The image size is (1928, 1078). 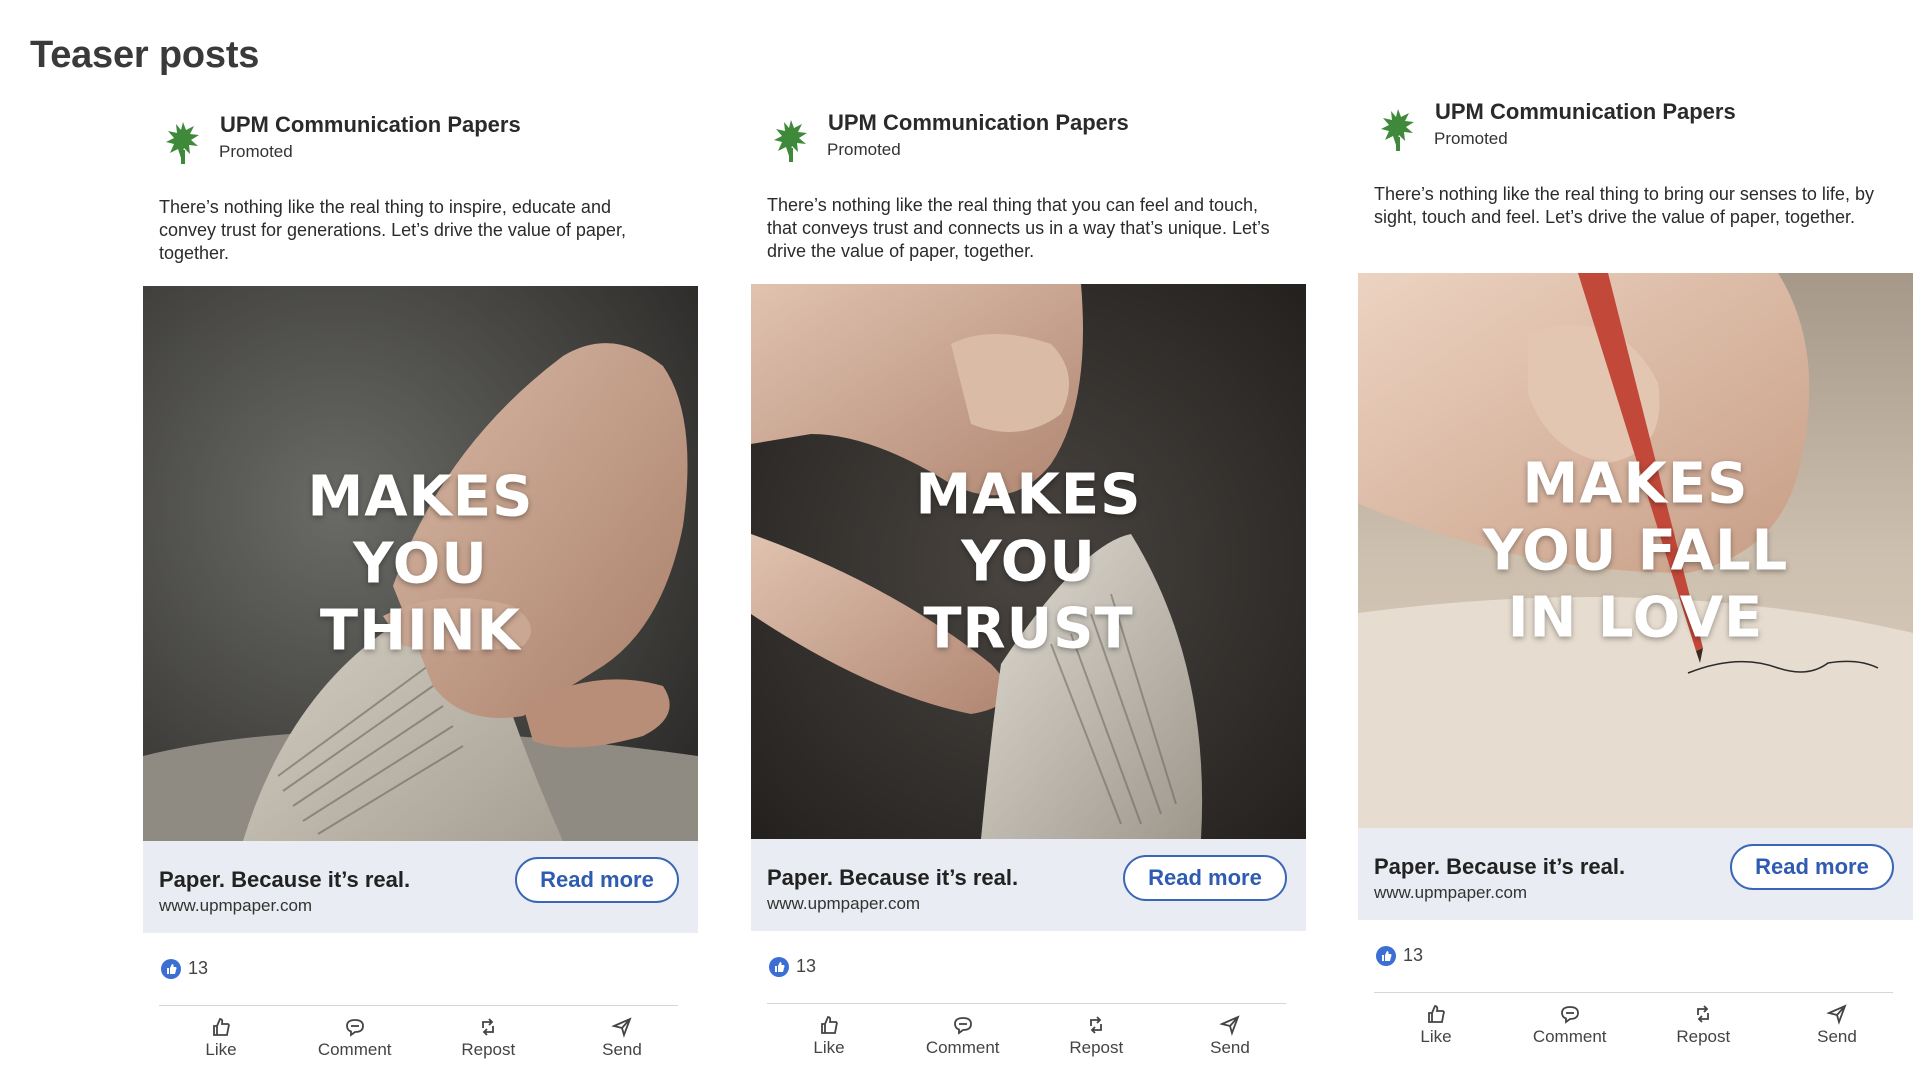 I want to click on image-headline: MAKES YOU FALL IN LOVE, so click(x=1635, y=550).